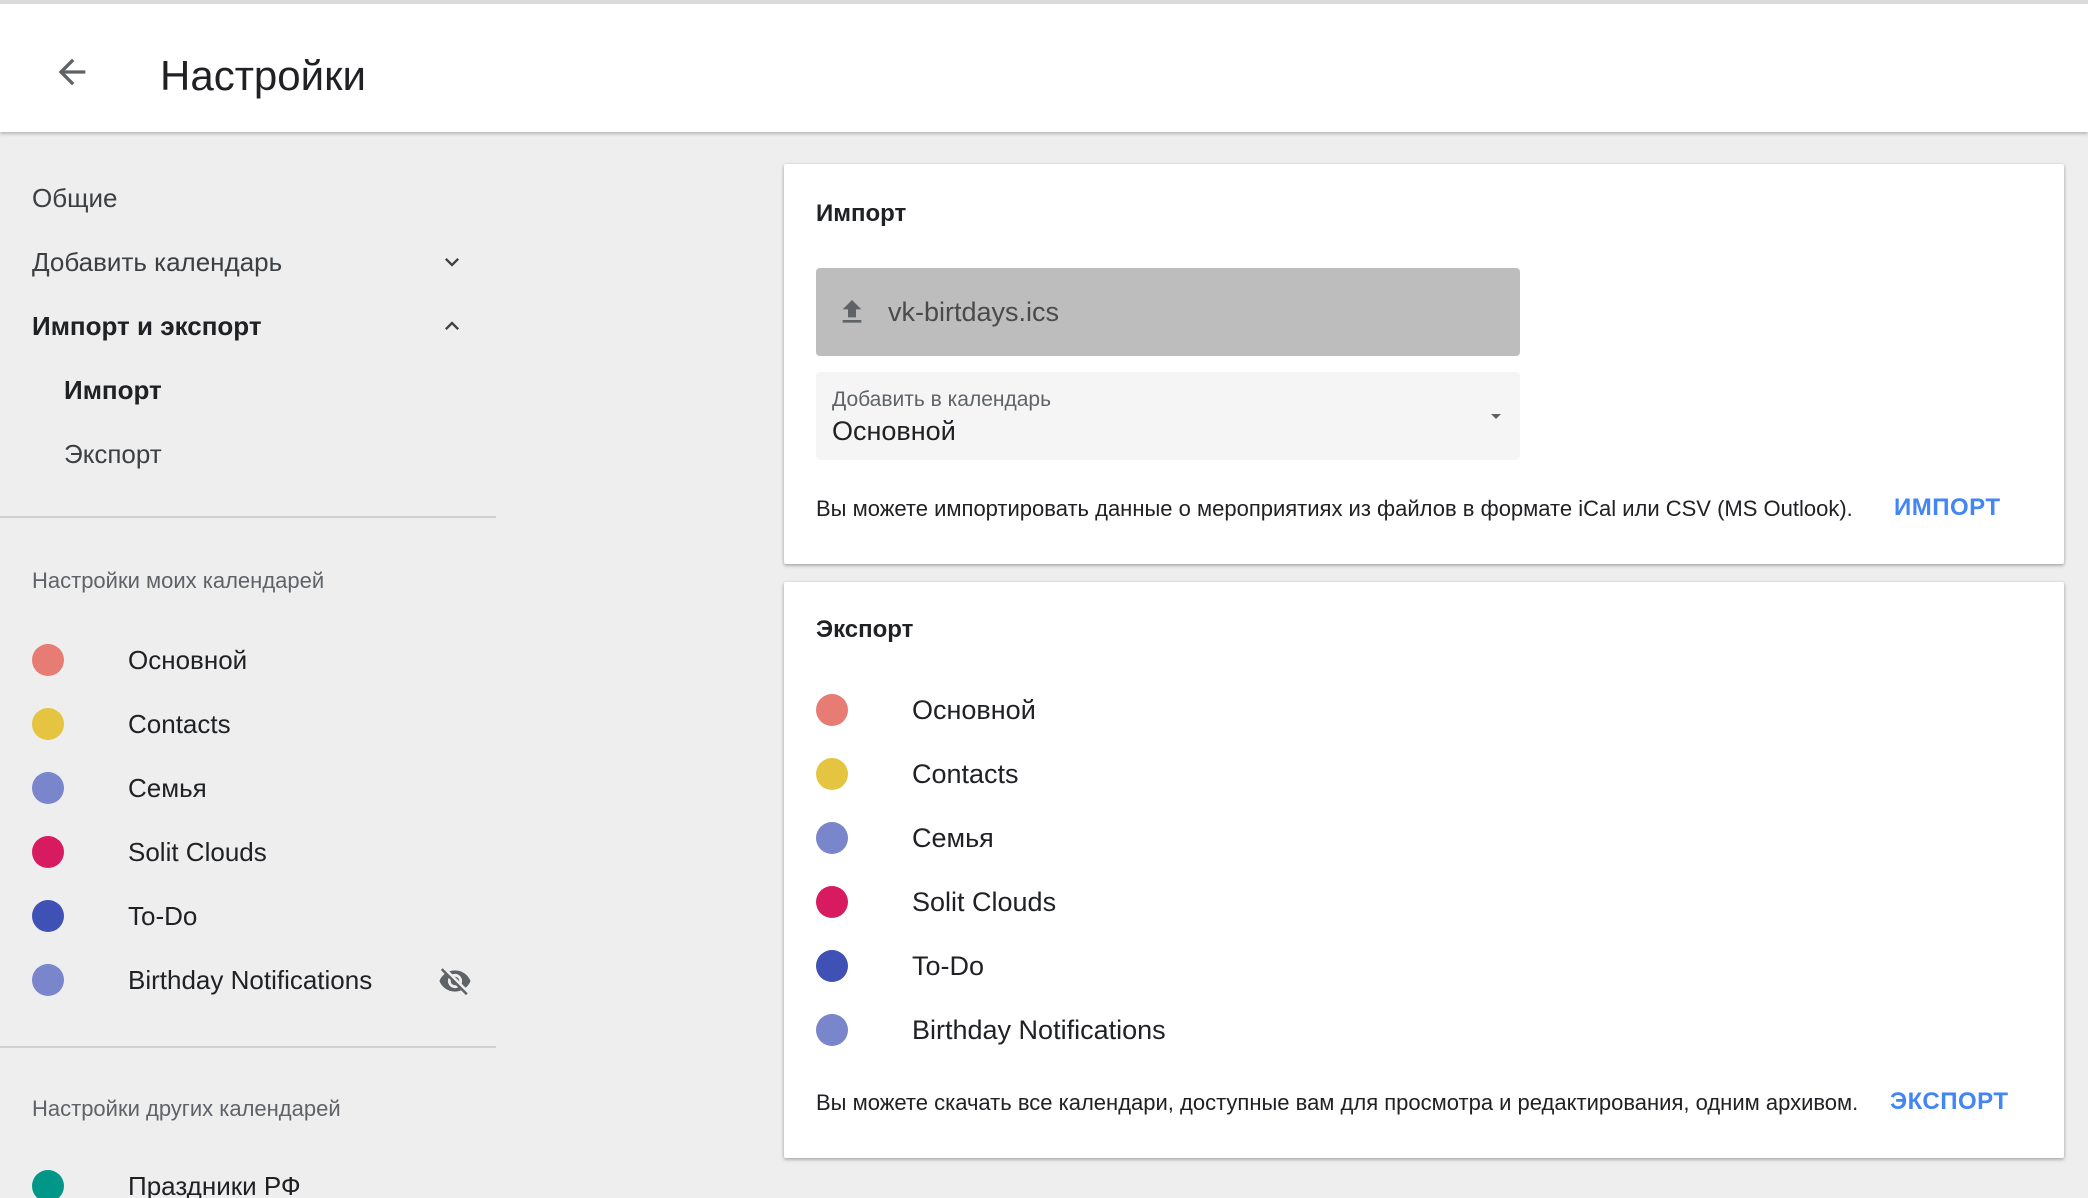 Image resolution: width=2088 pixels, height=1198 pixels. I want to click on selected-file-name: vk-birtdays.ics, so click(974, 311).